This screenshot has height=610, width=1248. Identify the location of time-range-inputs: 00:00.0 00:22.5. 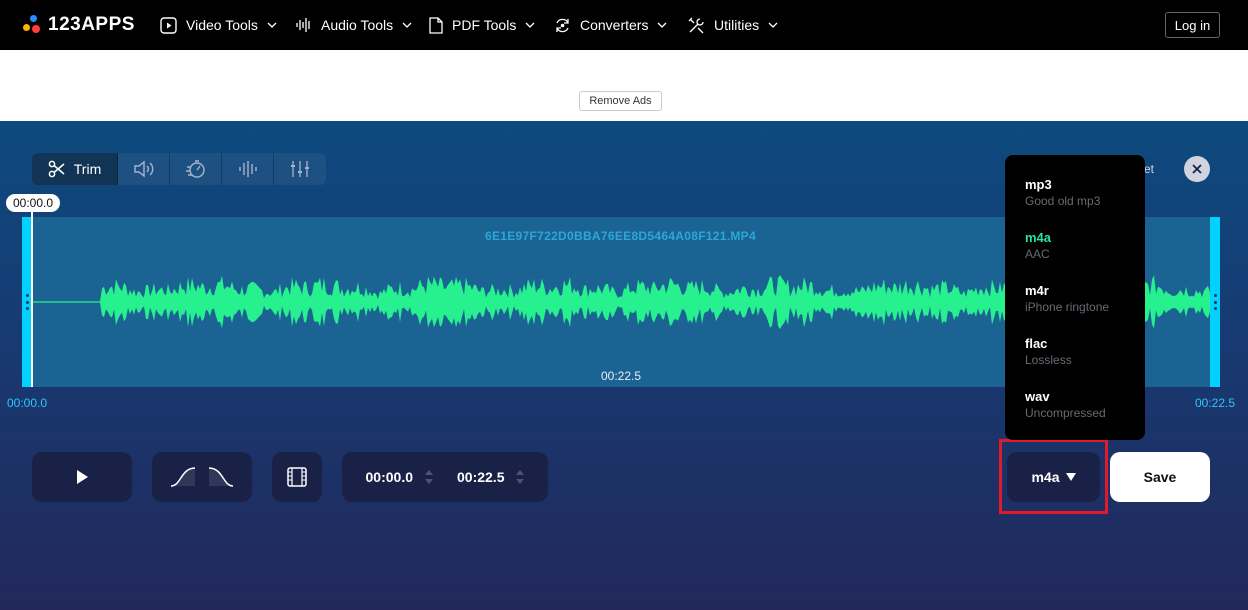
(445, 477).